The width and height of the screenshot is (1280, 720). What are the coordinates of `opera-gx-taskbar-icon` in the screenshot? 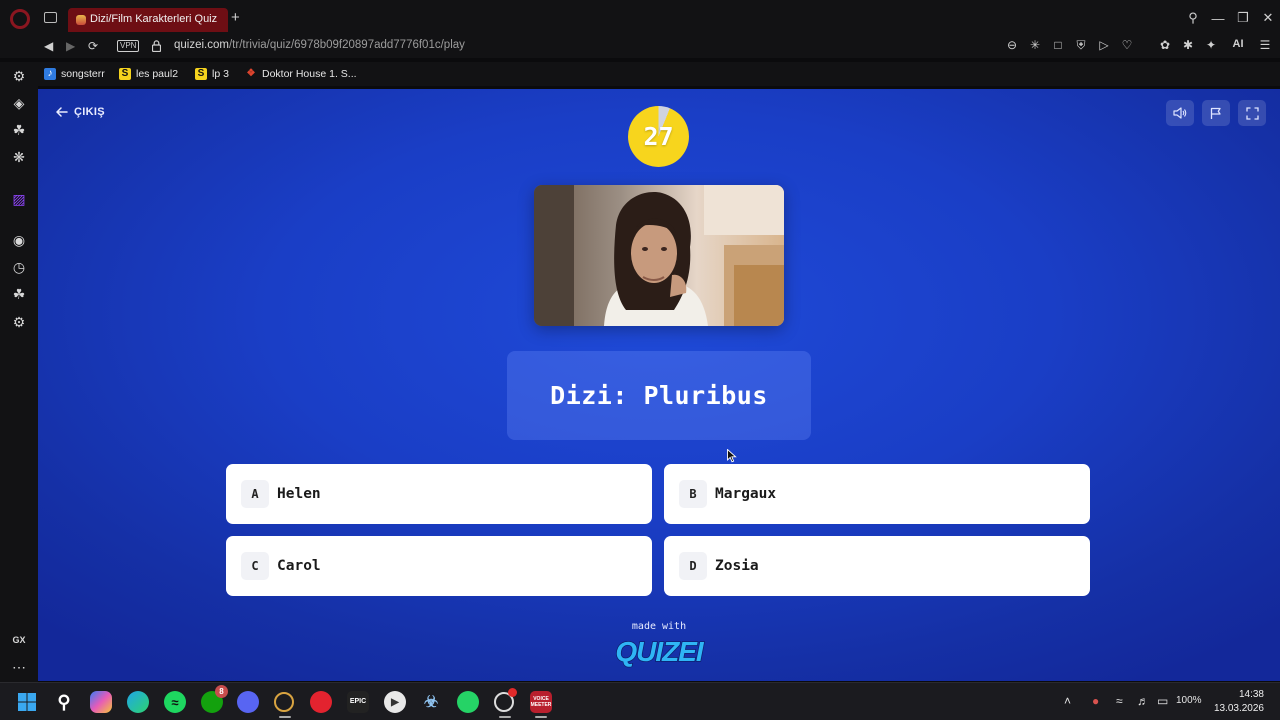 It's located at (284, 702).